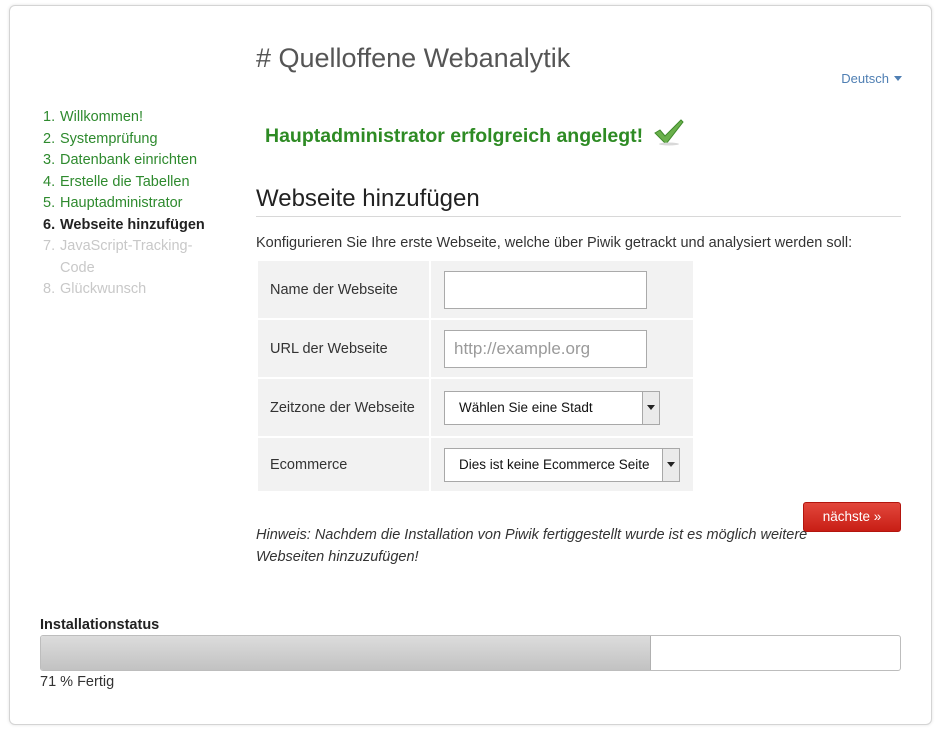 The width and height of the screenshot is (939, 731). I want to click on timezone-selected-value: Wählen Sie eine Stadt, so click(526, 407).